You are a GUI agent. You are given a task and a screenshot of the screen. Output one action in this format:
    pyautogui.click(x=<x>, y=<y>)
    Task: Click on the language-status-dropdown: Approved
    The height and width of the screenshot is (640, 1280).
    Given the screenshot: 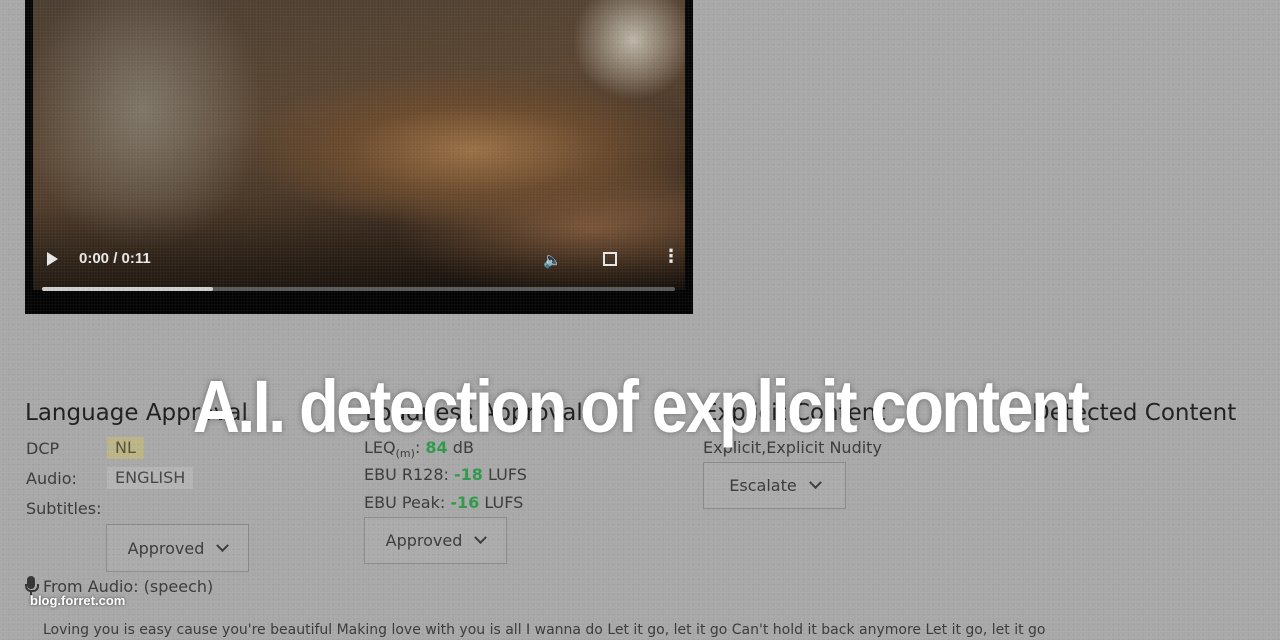 What is the action you would take?
    pyautogui.click(x=177, y=548)
    